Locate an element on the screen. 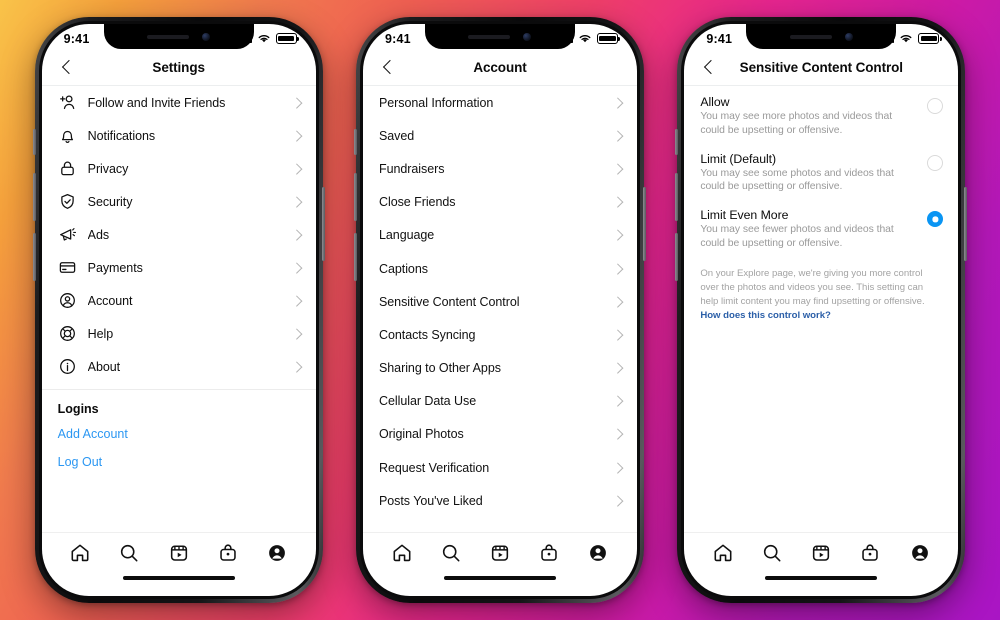 Image resolution: width=1000 pixels, height=620 pixels. settings-row-label: Account is located at coordinates (110, 300).